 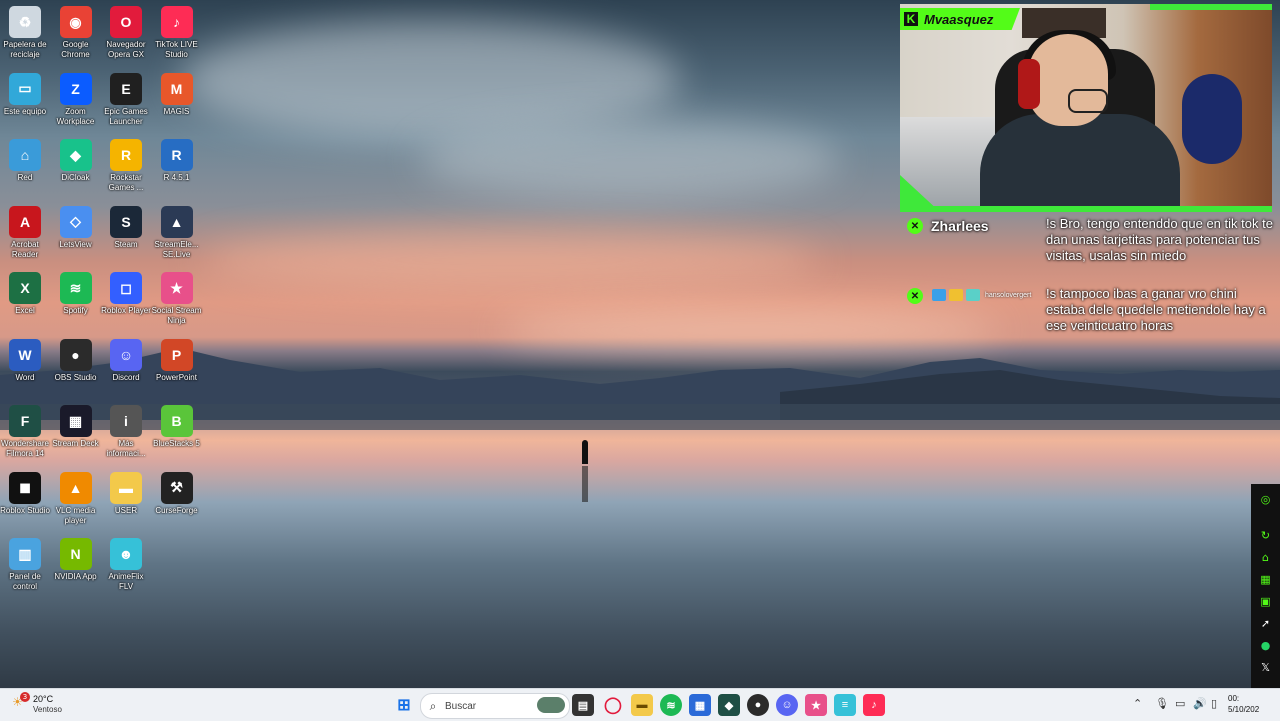 I want to click on cloud, so click(x=630, y=160).